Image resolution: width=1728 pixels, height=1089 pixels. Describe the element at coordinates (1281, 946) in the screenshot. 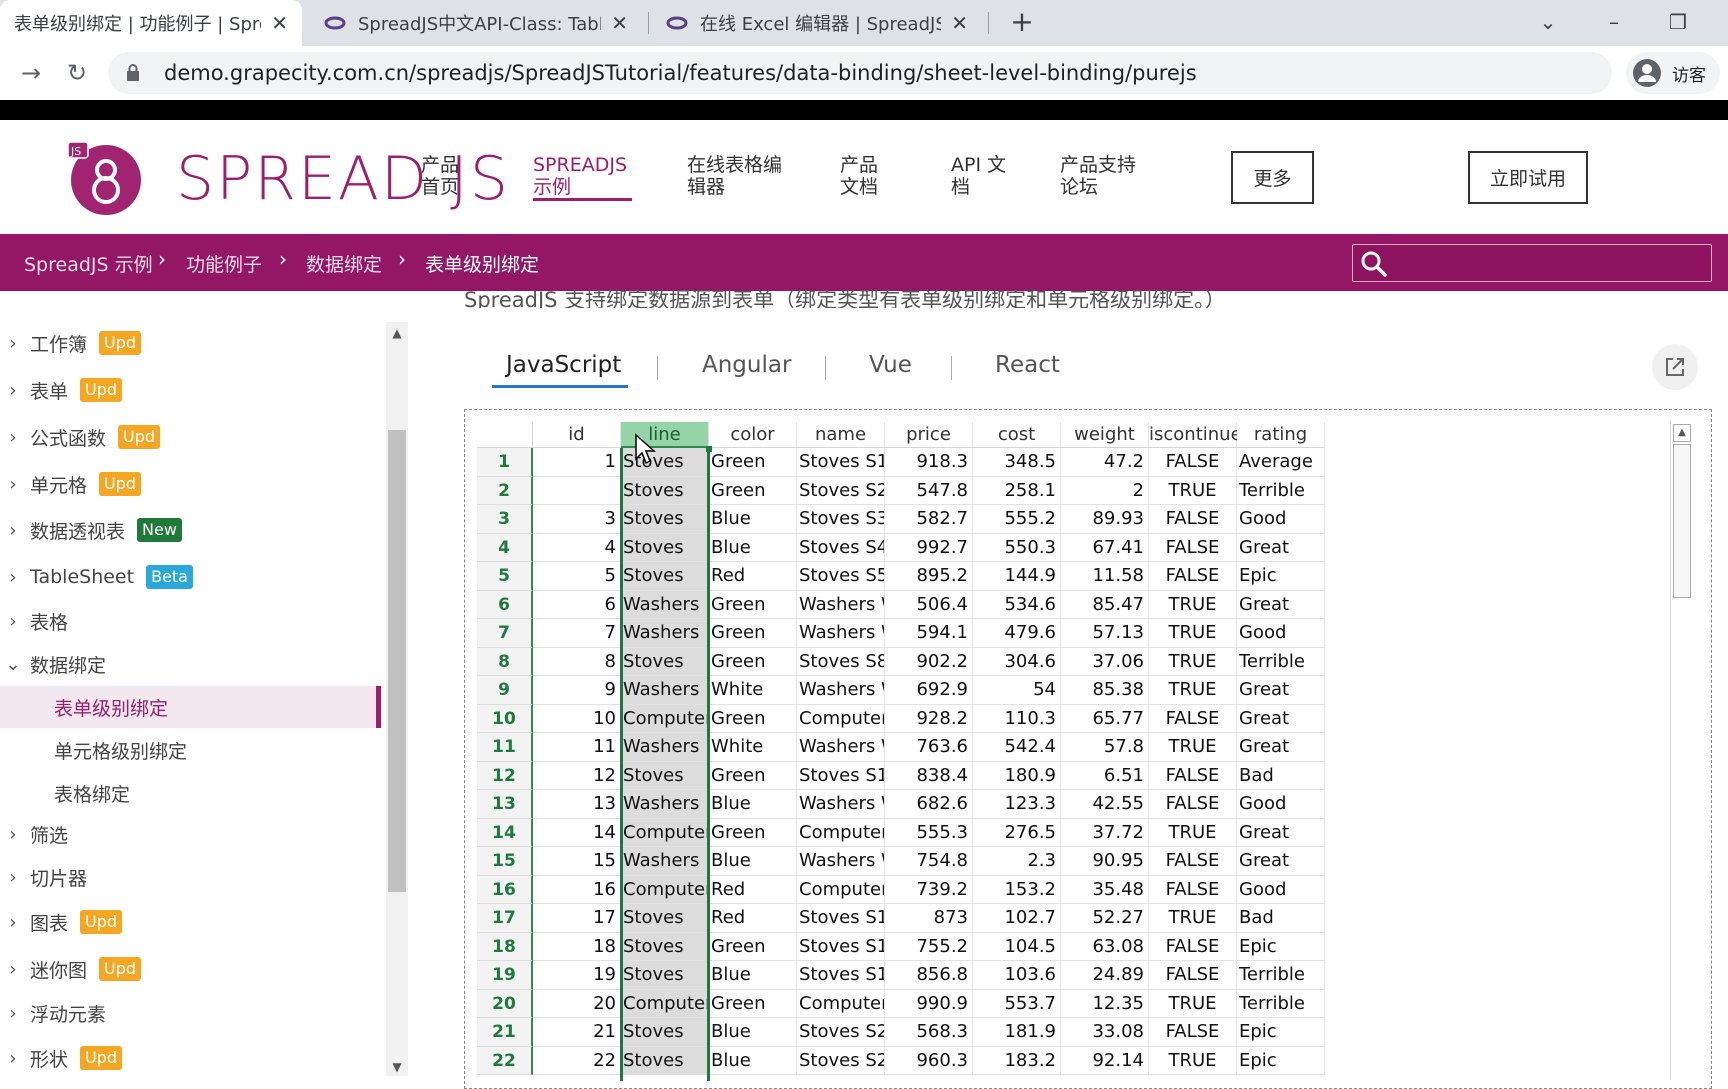

I see `table-cell: Epic` at that location.